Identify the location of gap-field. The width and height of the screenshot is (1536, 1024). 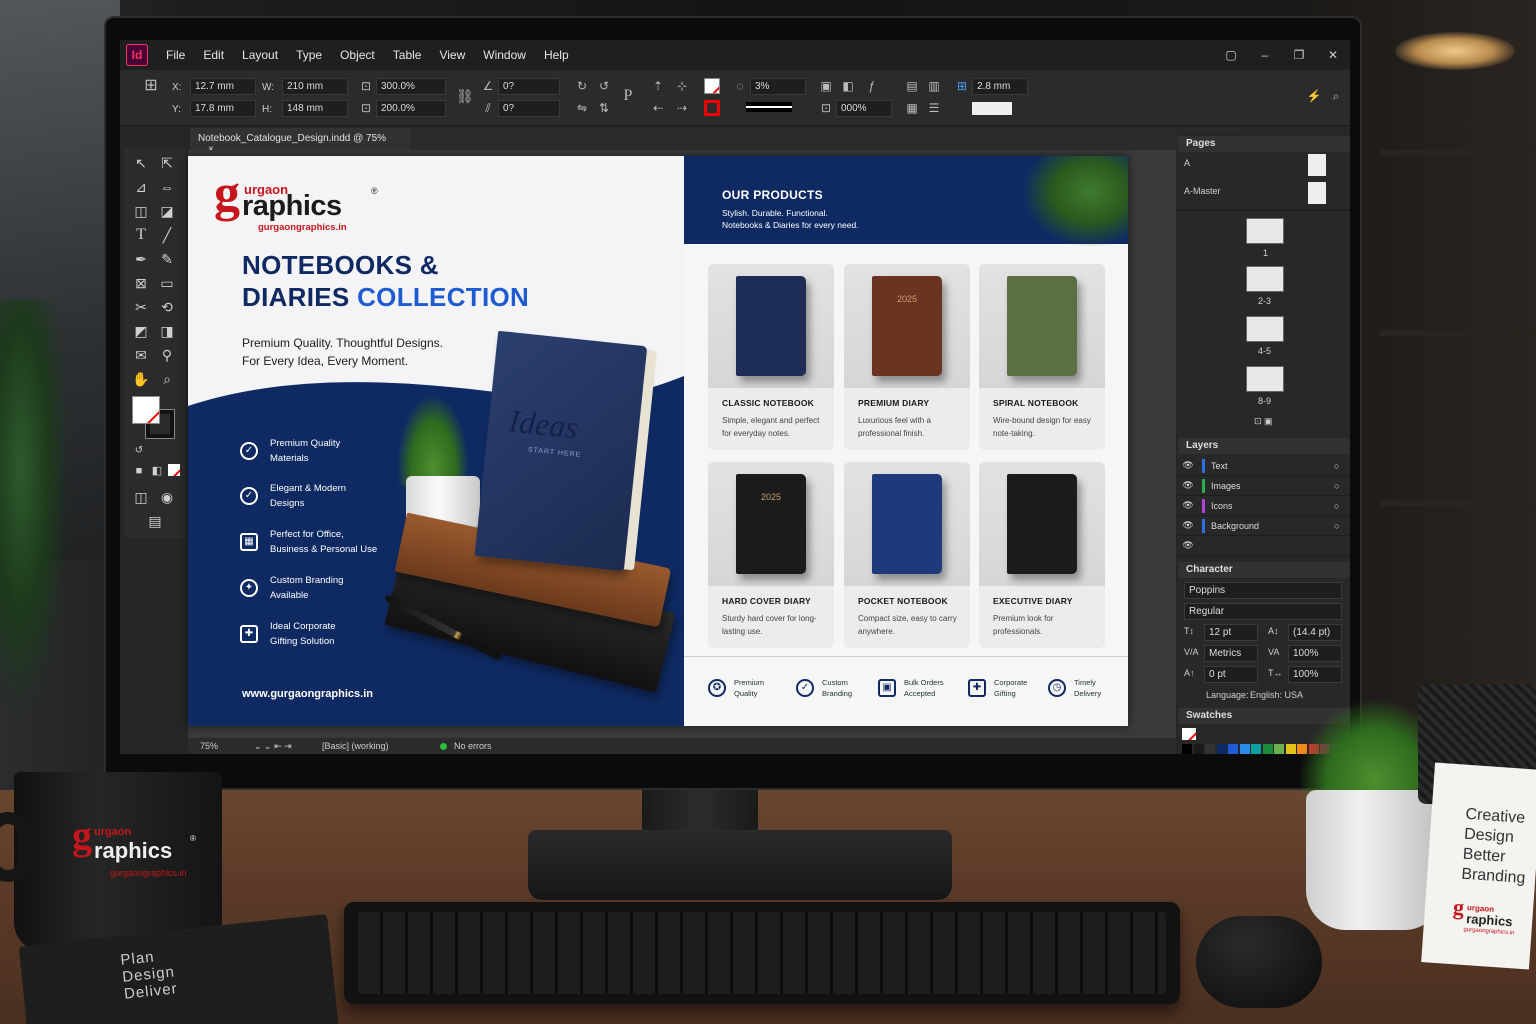
(1000, 86).